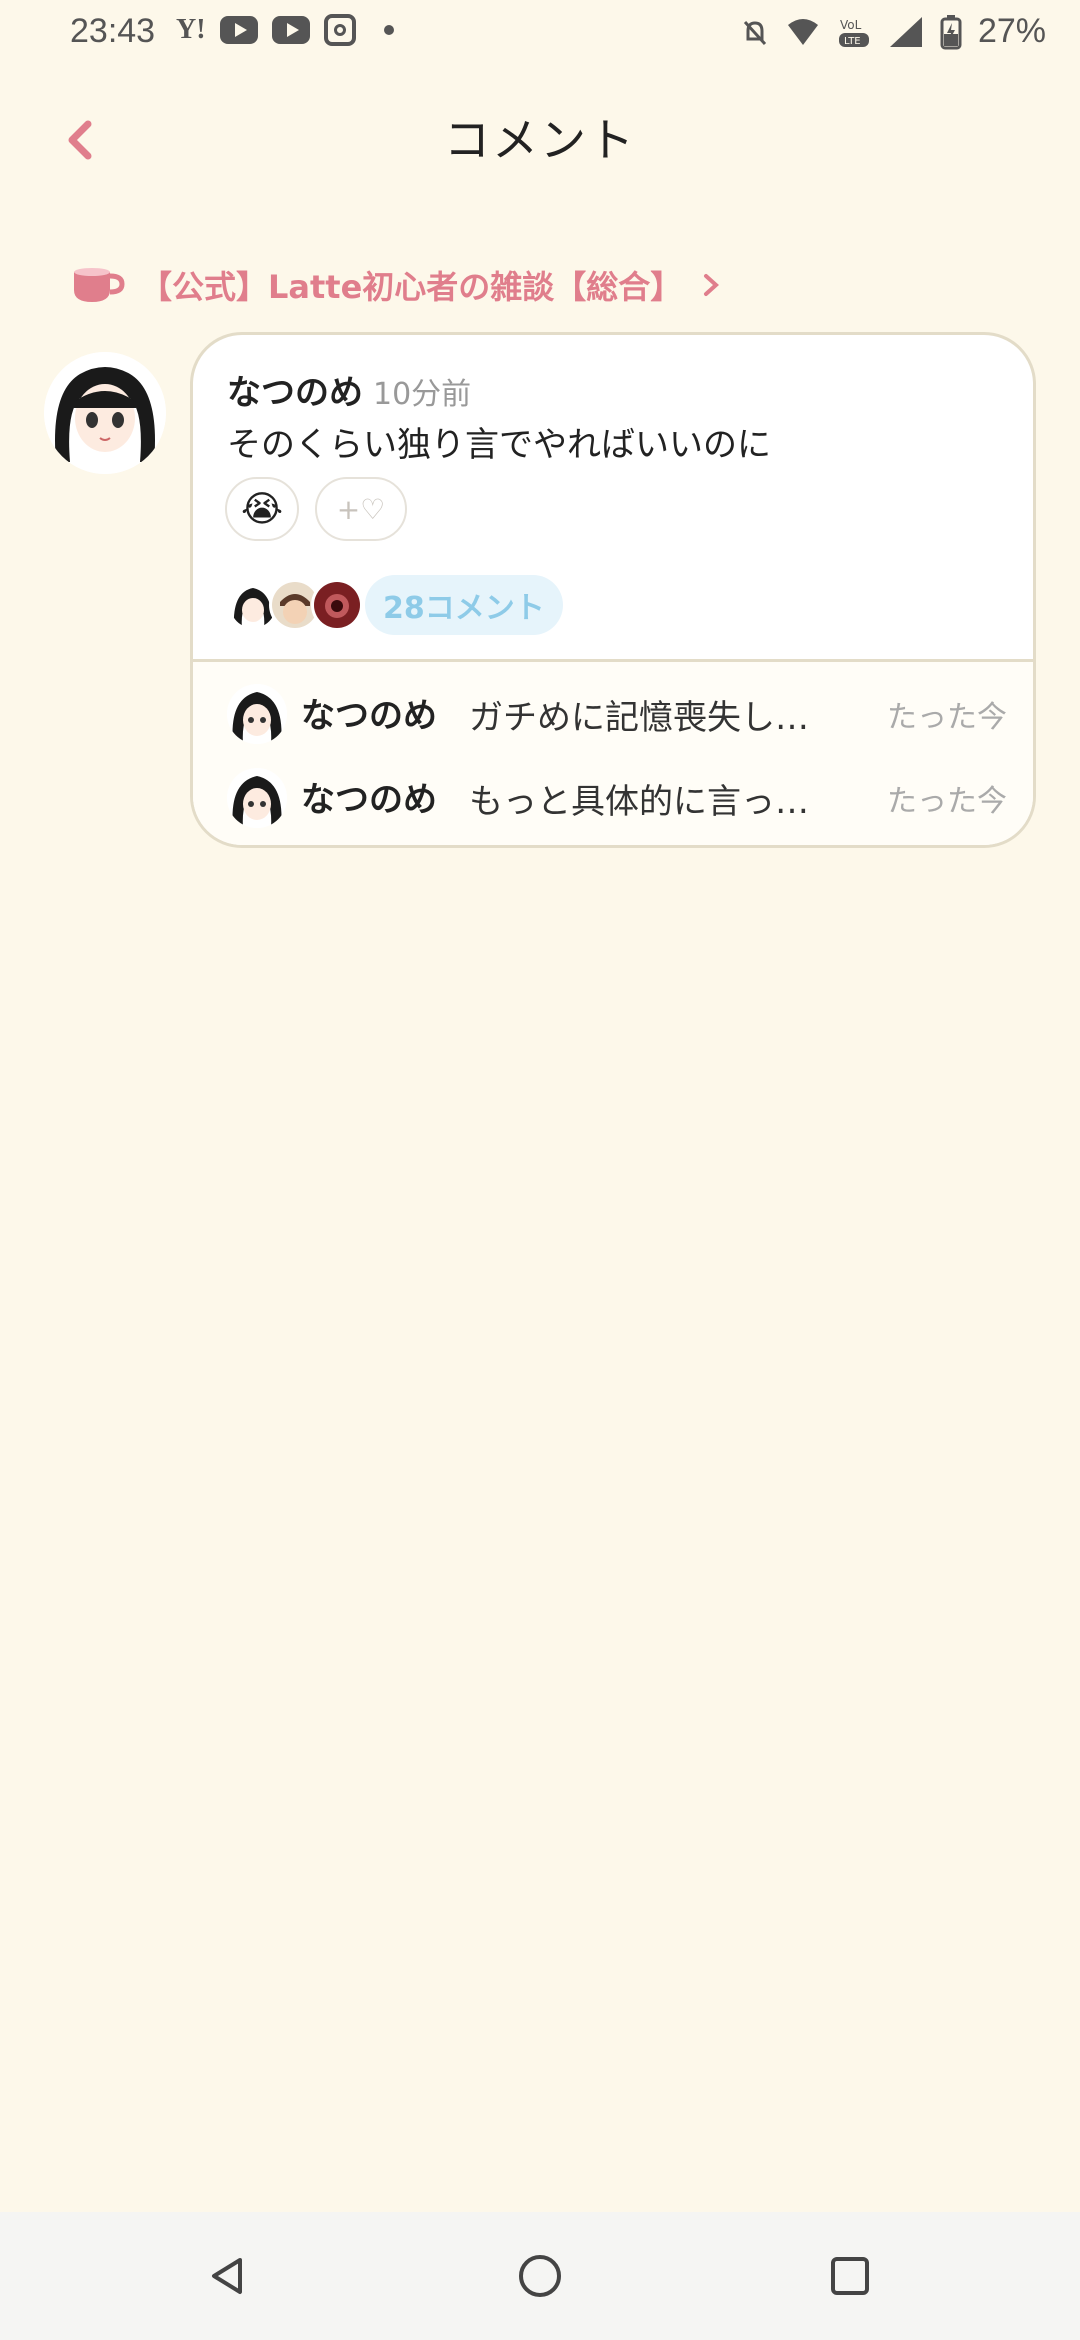  Describe the element at coordinates (905, 31) in the screenshot. I see `signal-icon` at that location.